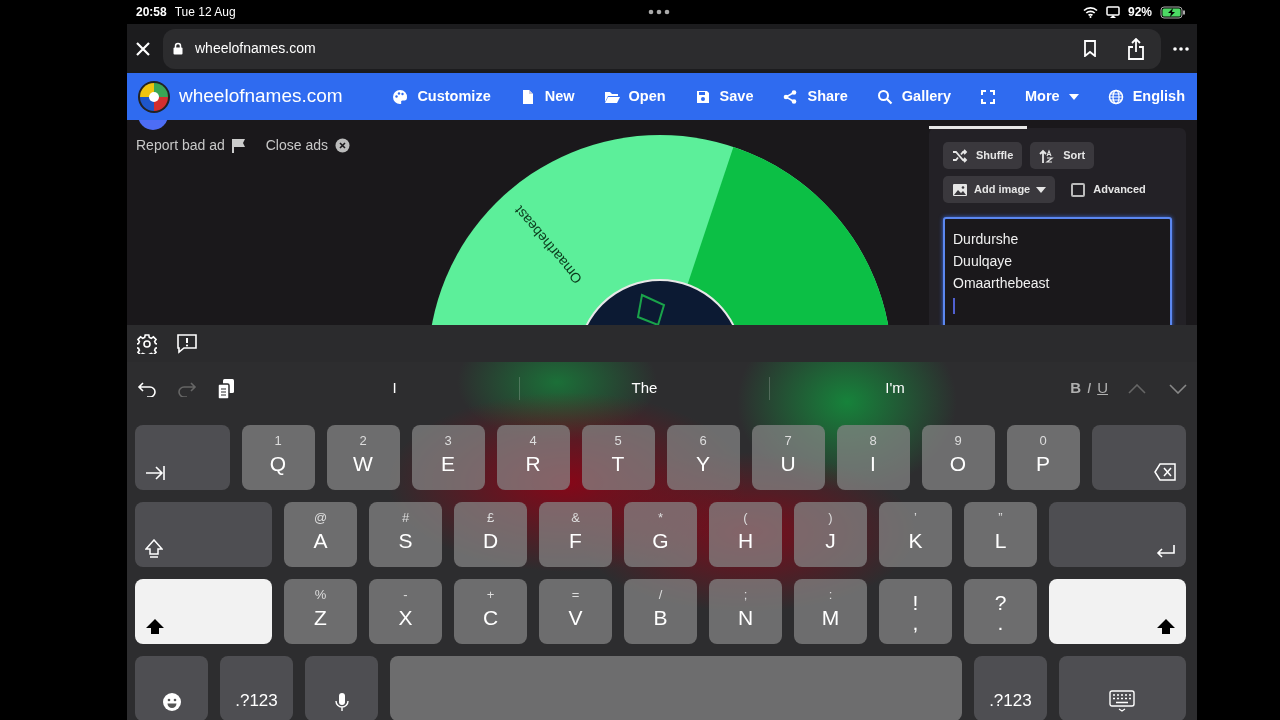 The image size is (1280, 720). Describe the element at coordinates (405, 611) in the screenshot. I see `key: - X` at that location.